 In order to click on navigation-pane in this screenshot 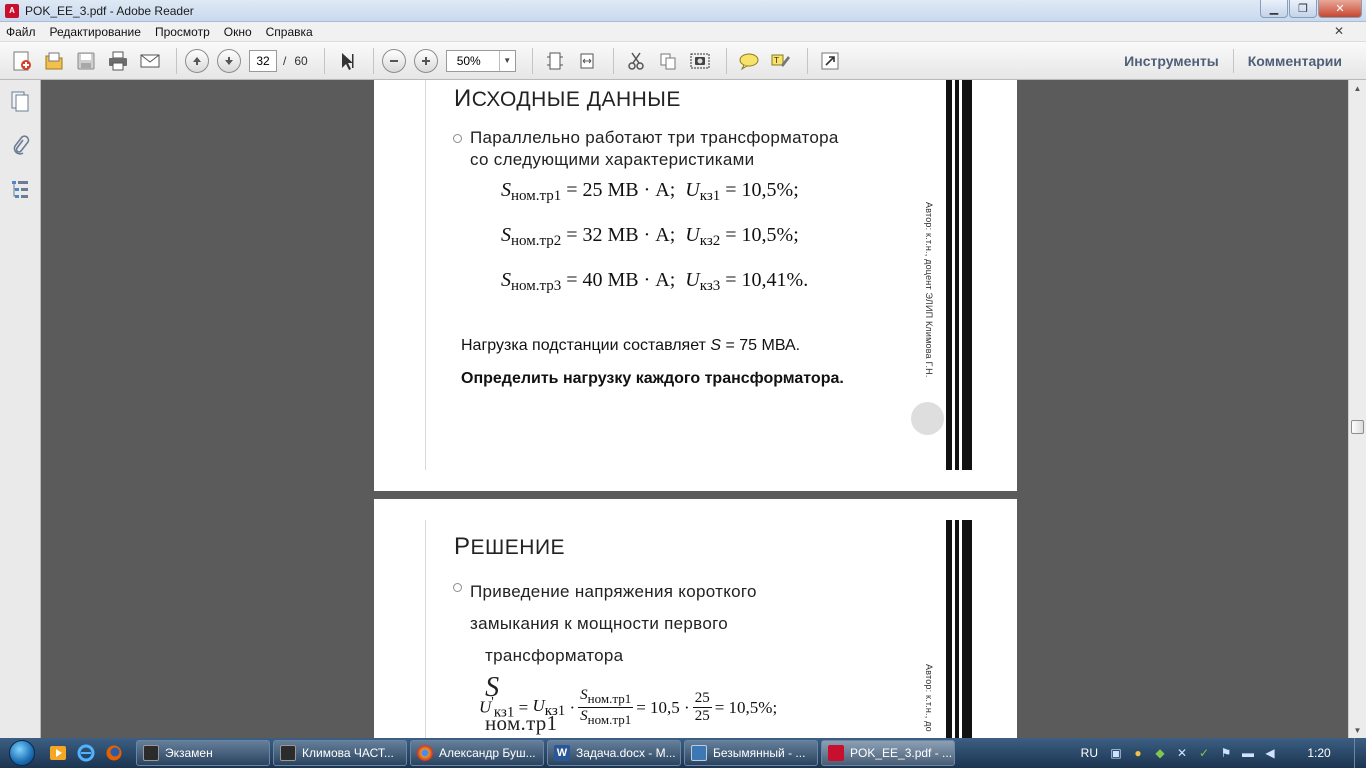, I will do `click(20, 409)`.